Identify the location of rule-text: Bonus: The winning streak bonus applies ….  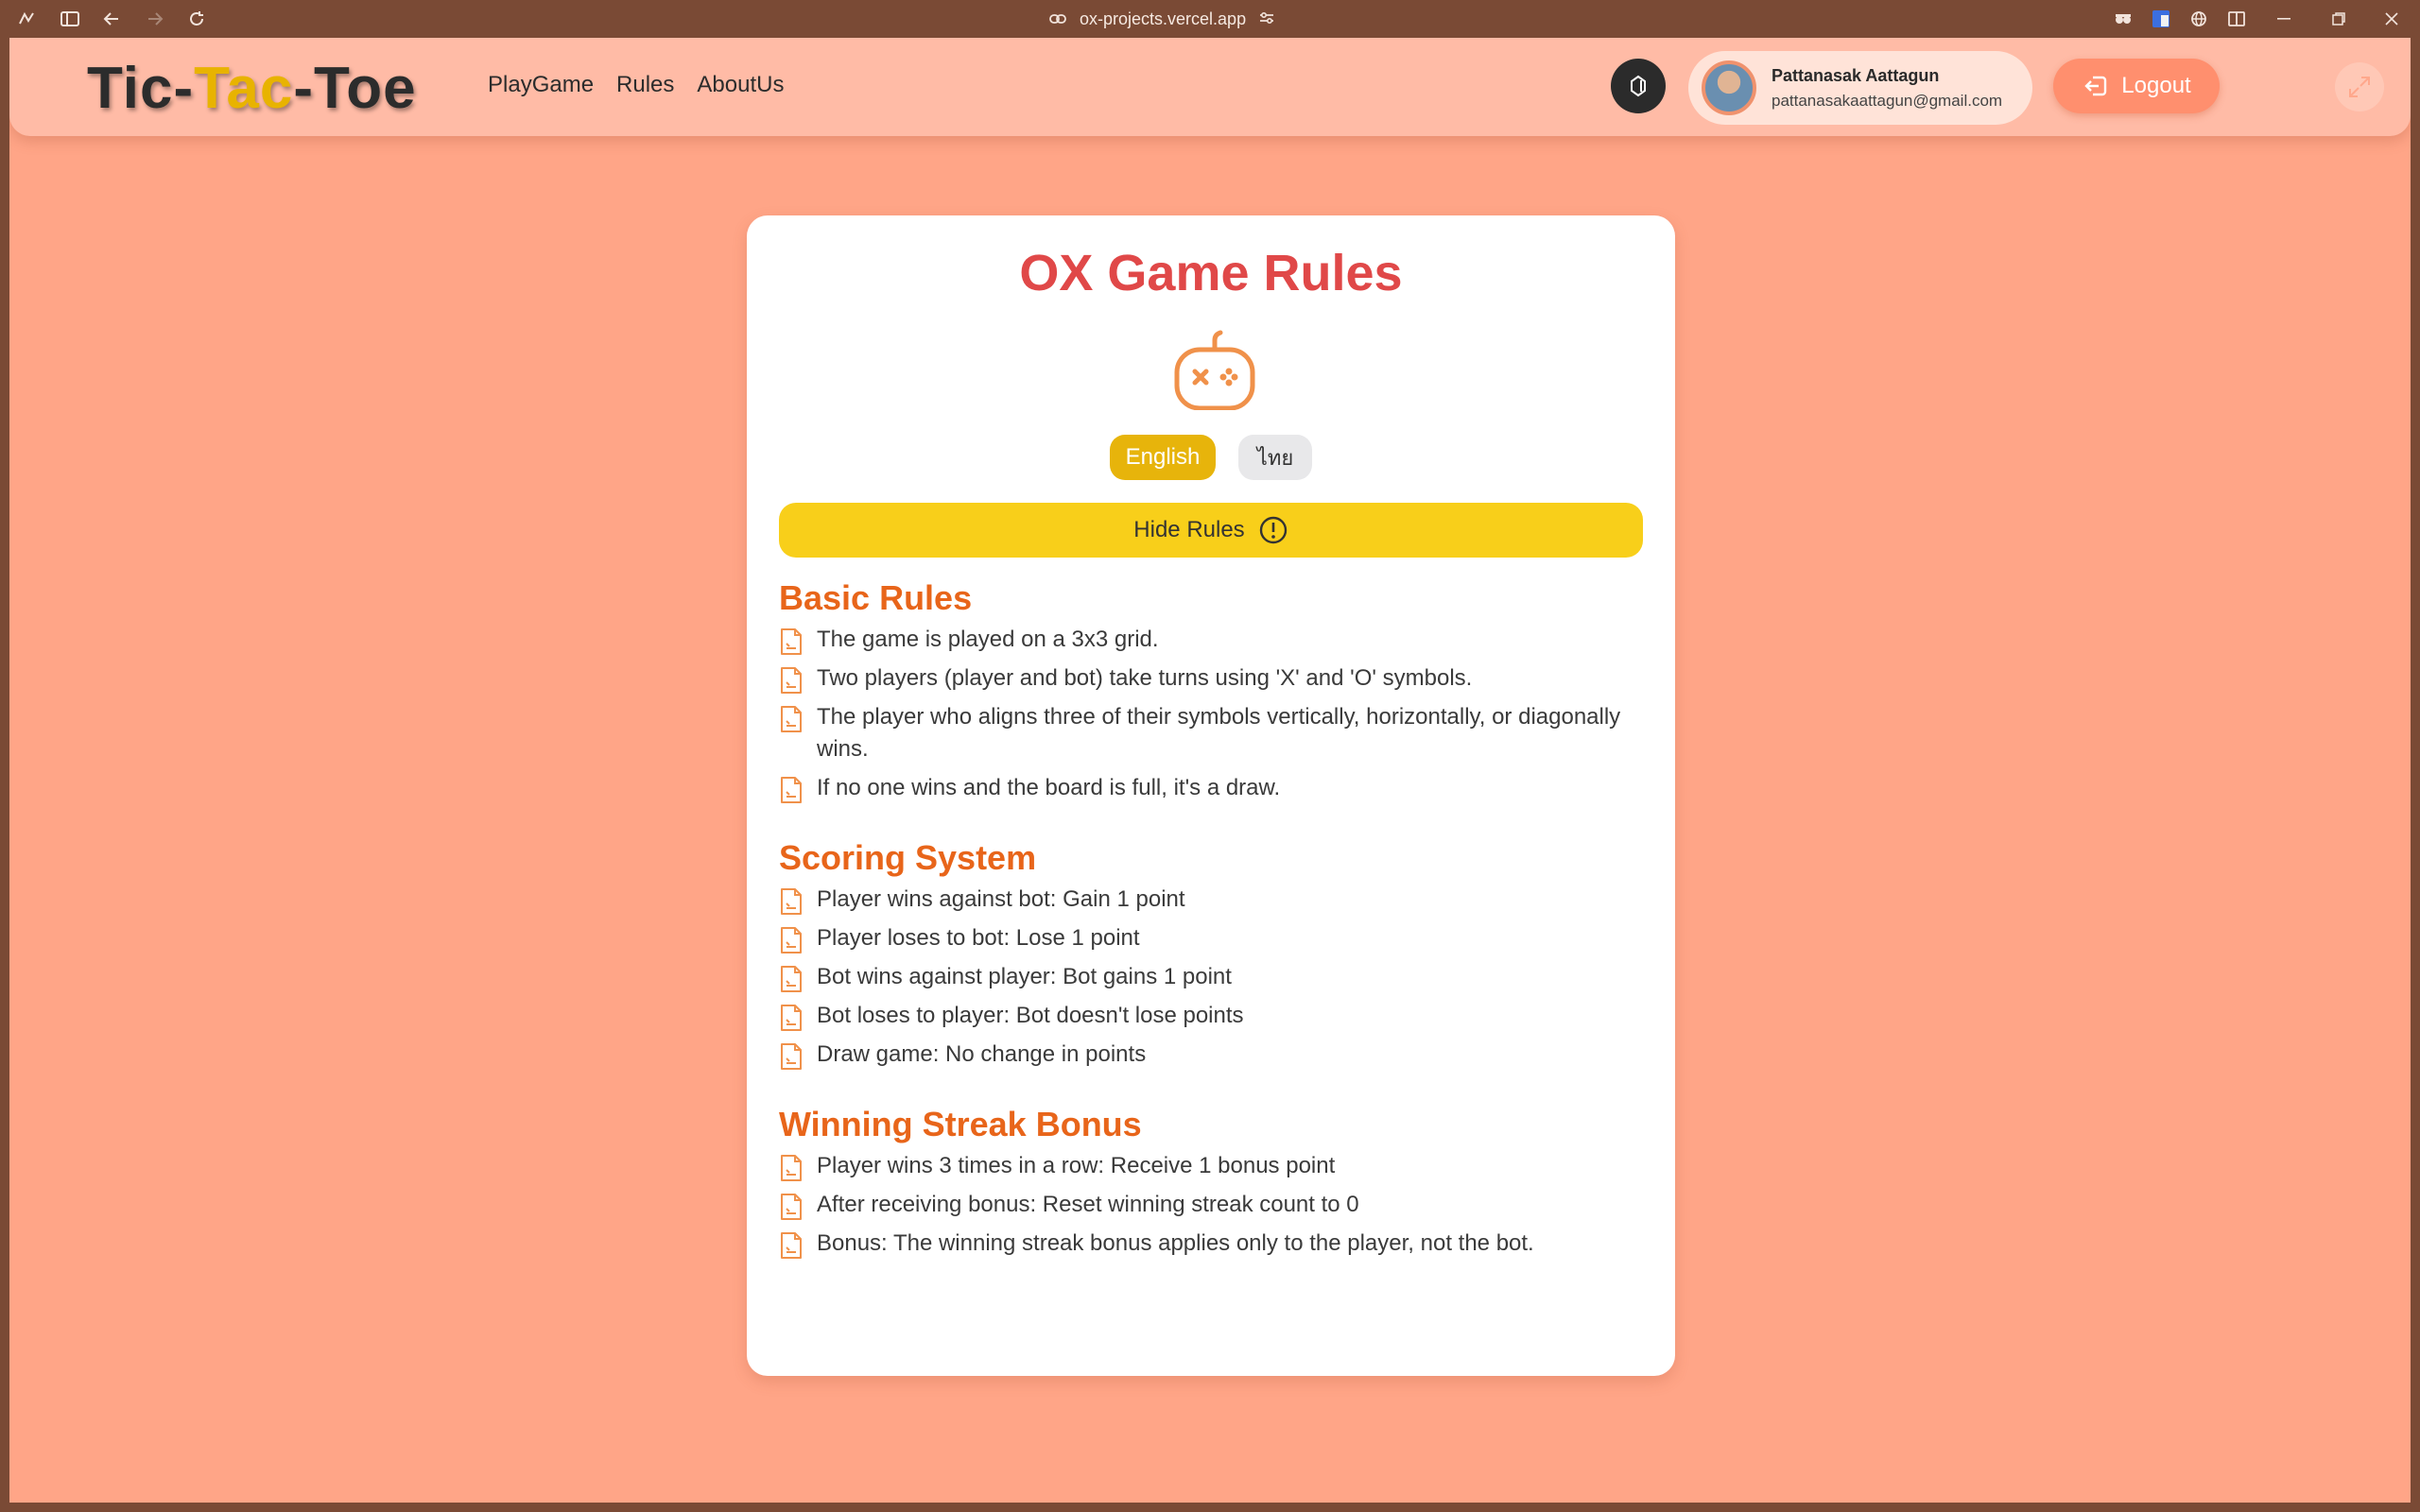
(1175, 1243).